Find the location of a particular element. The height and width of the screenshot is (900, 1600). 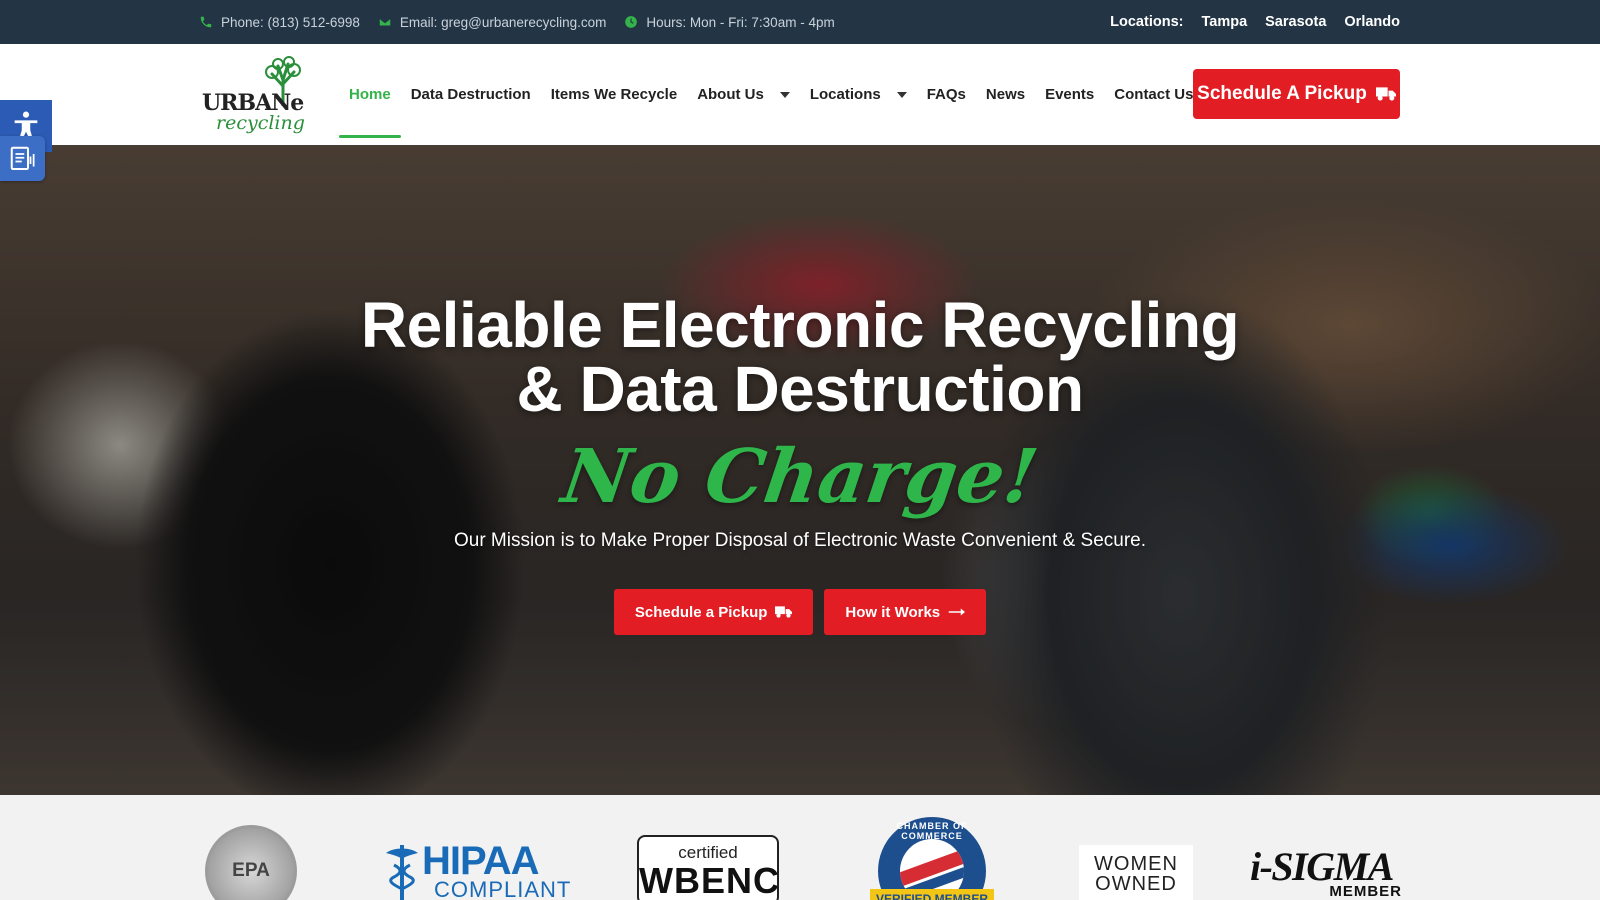

compliant-text: COMPLIANT is located at coordinates (503, 888).